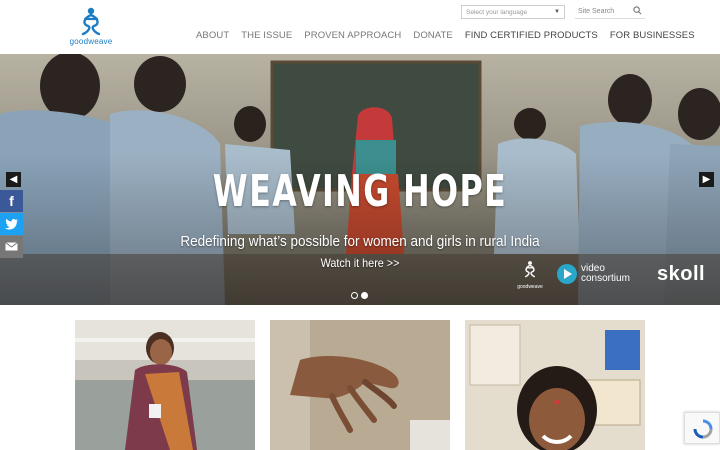  I want to click on goodweave-logo: goodweave, so click(91, 28).